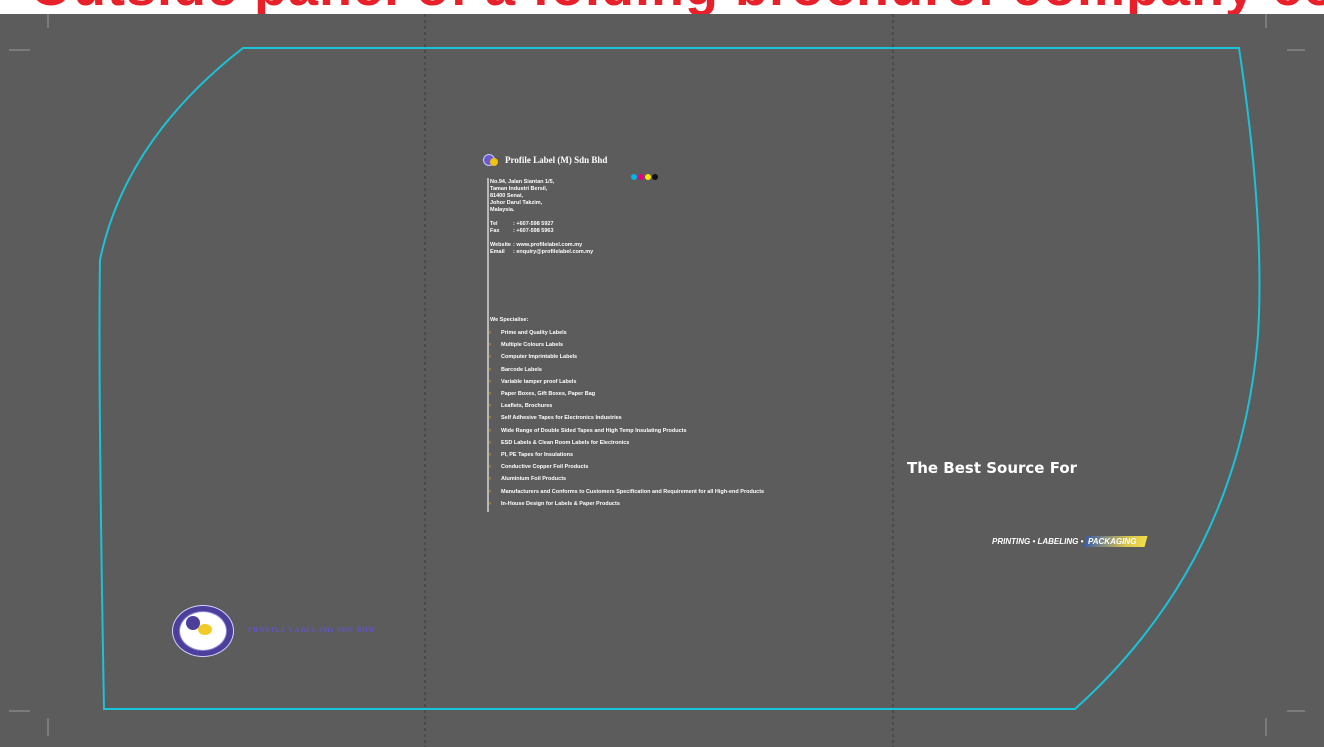  I want to click on list-item-label: Conductive Copper Foil Products, so click(545, 467).